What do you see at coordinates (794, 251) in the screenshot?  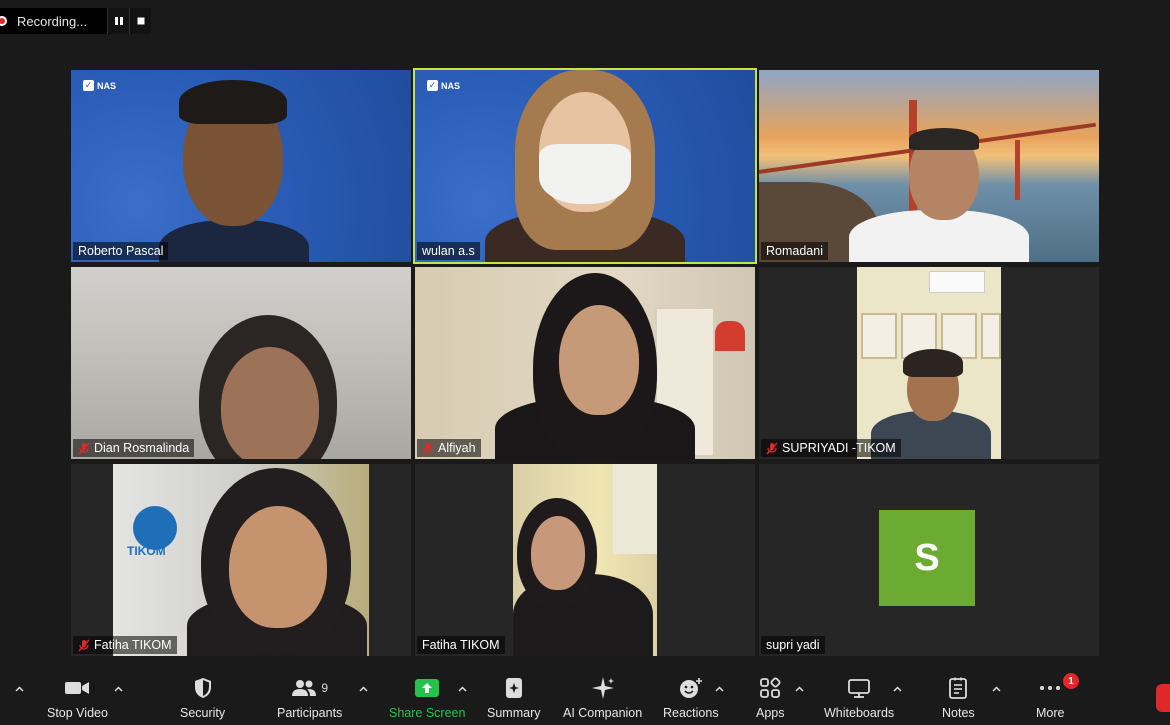 I see `participant-name-tag: Romadani` at bounding box center [794, 251].